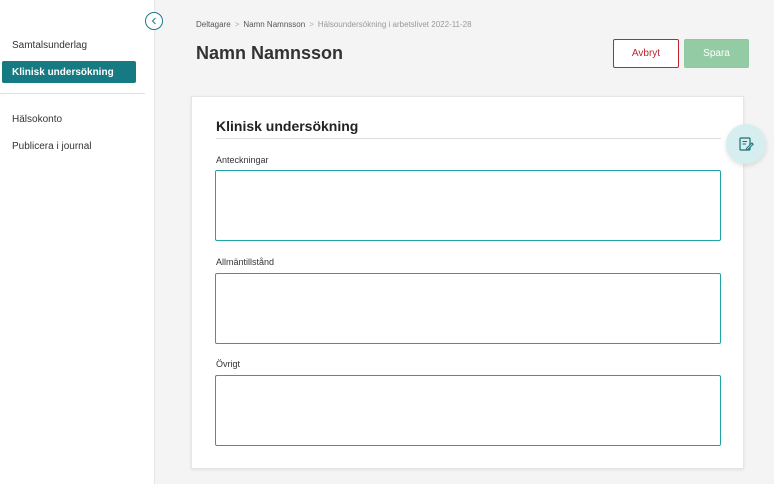  What do you see at coordinates (242, 160) in the screenshot?
I see `field-label-anteckningar: Anteckningar` at bounding box center [242, 160].